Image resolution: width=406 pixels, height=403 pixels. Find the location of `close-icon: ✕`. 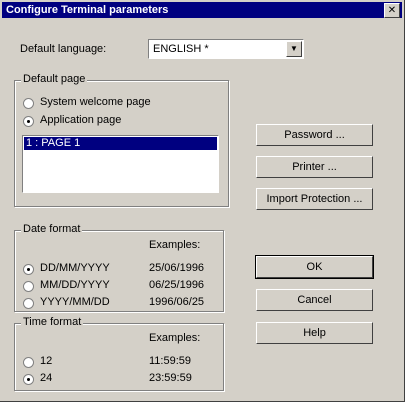

close-icon: ✕ is located at coordinates (392, 10).